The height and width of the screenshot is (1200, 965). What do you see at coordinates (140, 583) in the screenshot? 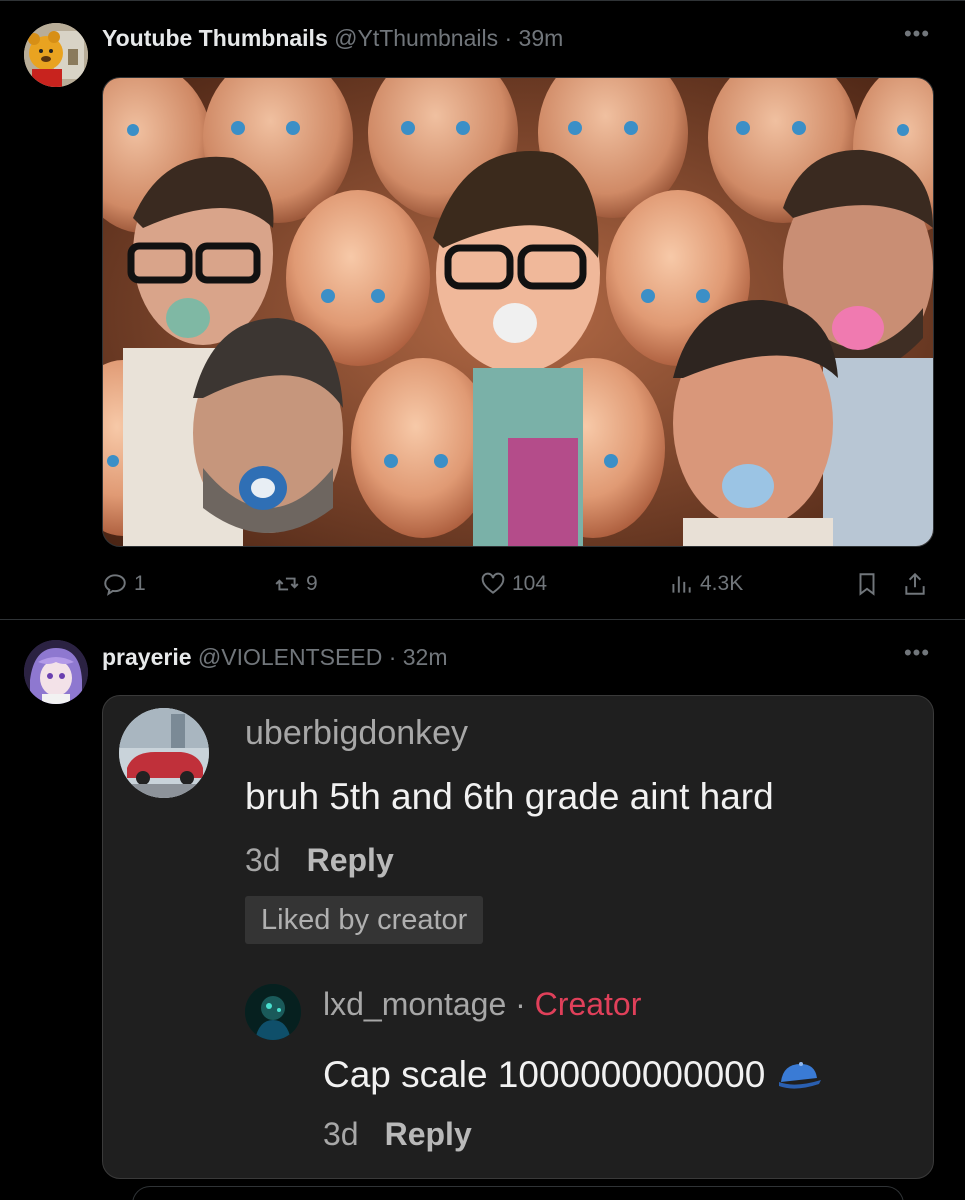
I see `reply-count: 1` at bounding box center [140, 583].